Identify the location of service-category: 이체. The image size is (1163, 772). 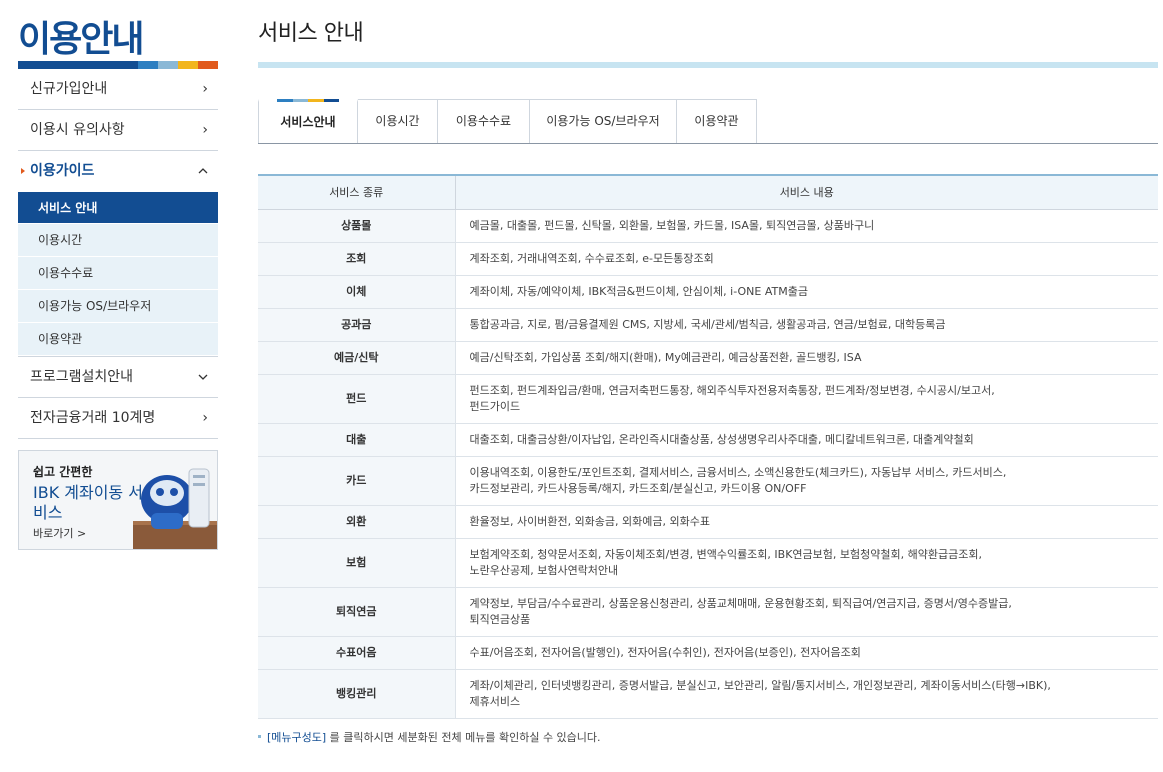
(357, 292).